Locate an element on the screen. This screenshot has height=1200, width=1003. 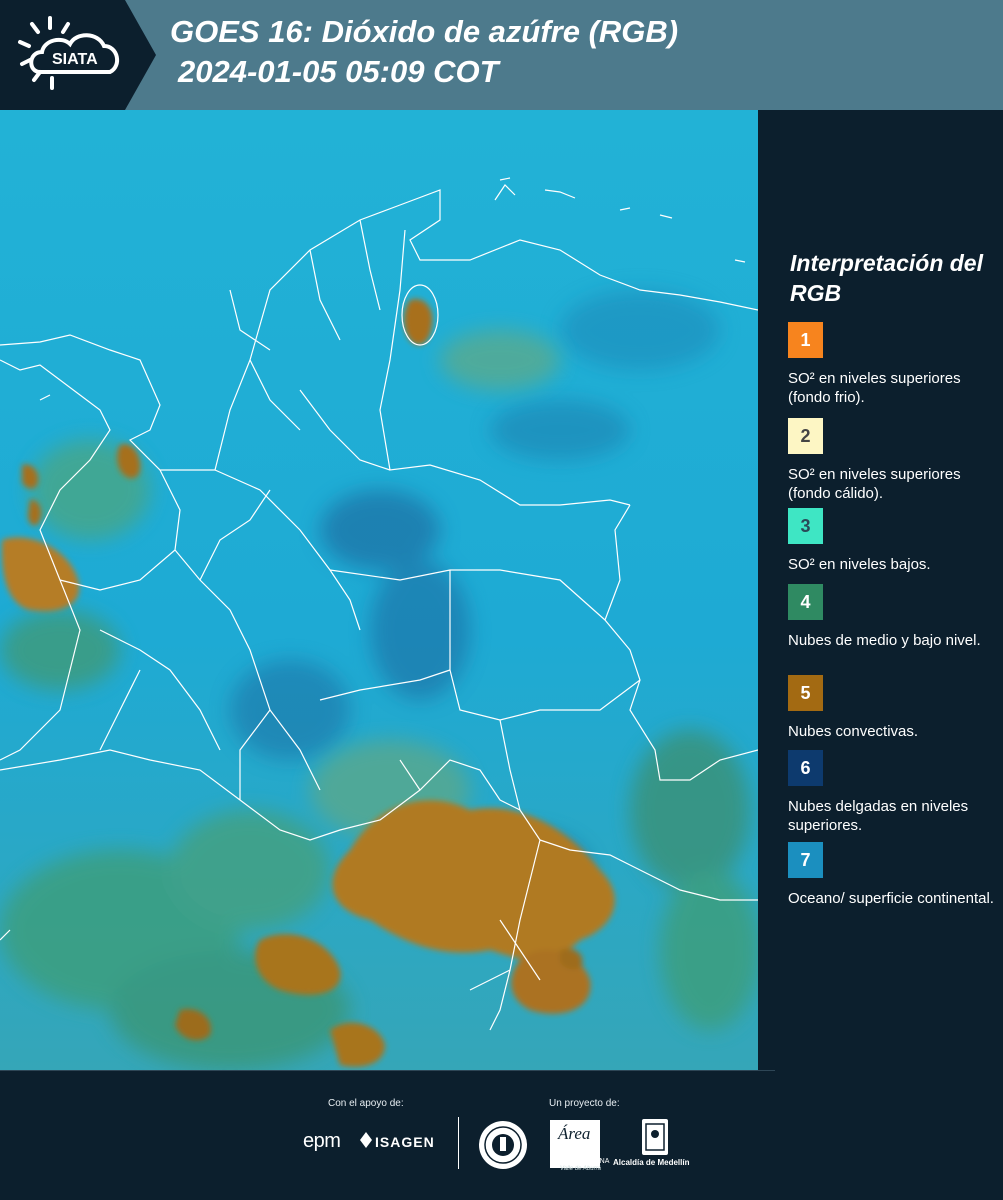
legend-label-1: SO² en niveles superiores (fondo frio). is located at coordinates (874, 388).